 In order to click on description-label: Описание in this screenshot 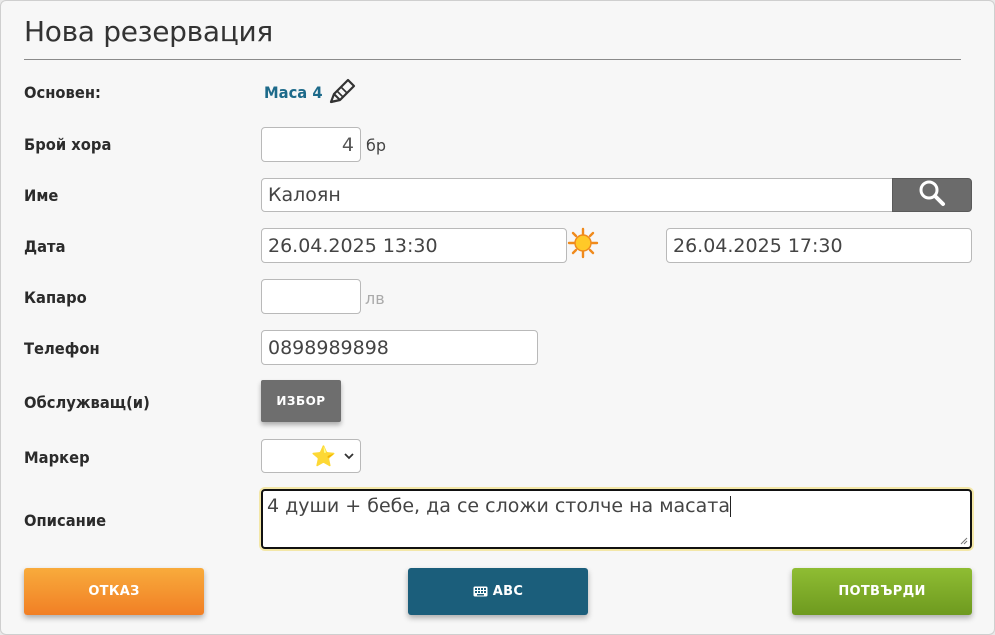, I will do `click(65, 520)`.